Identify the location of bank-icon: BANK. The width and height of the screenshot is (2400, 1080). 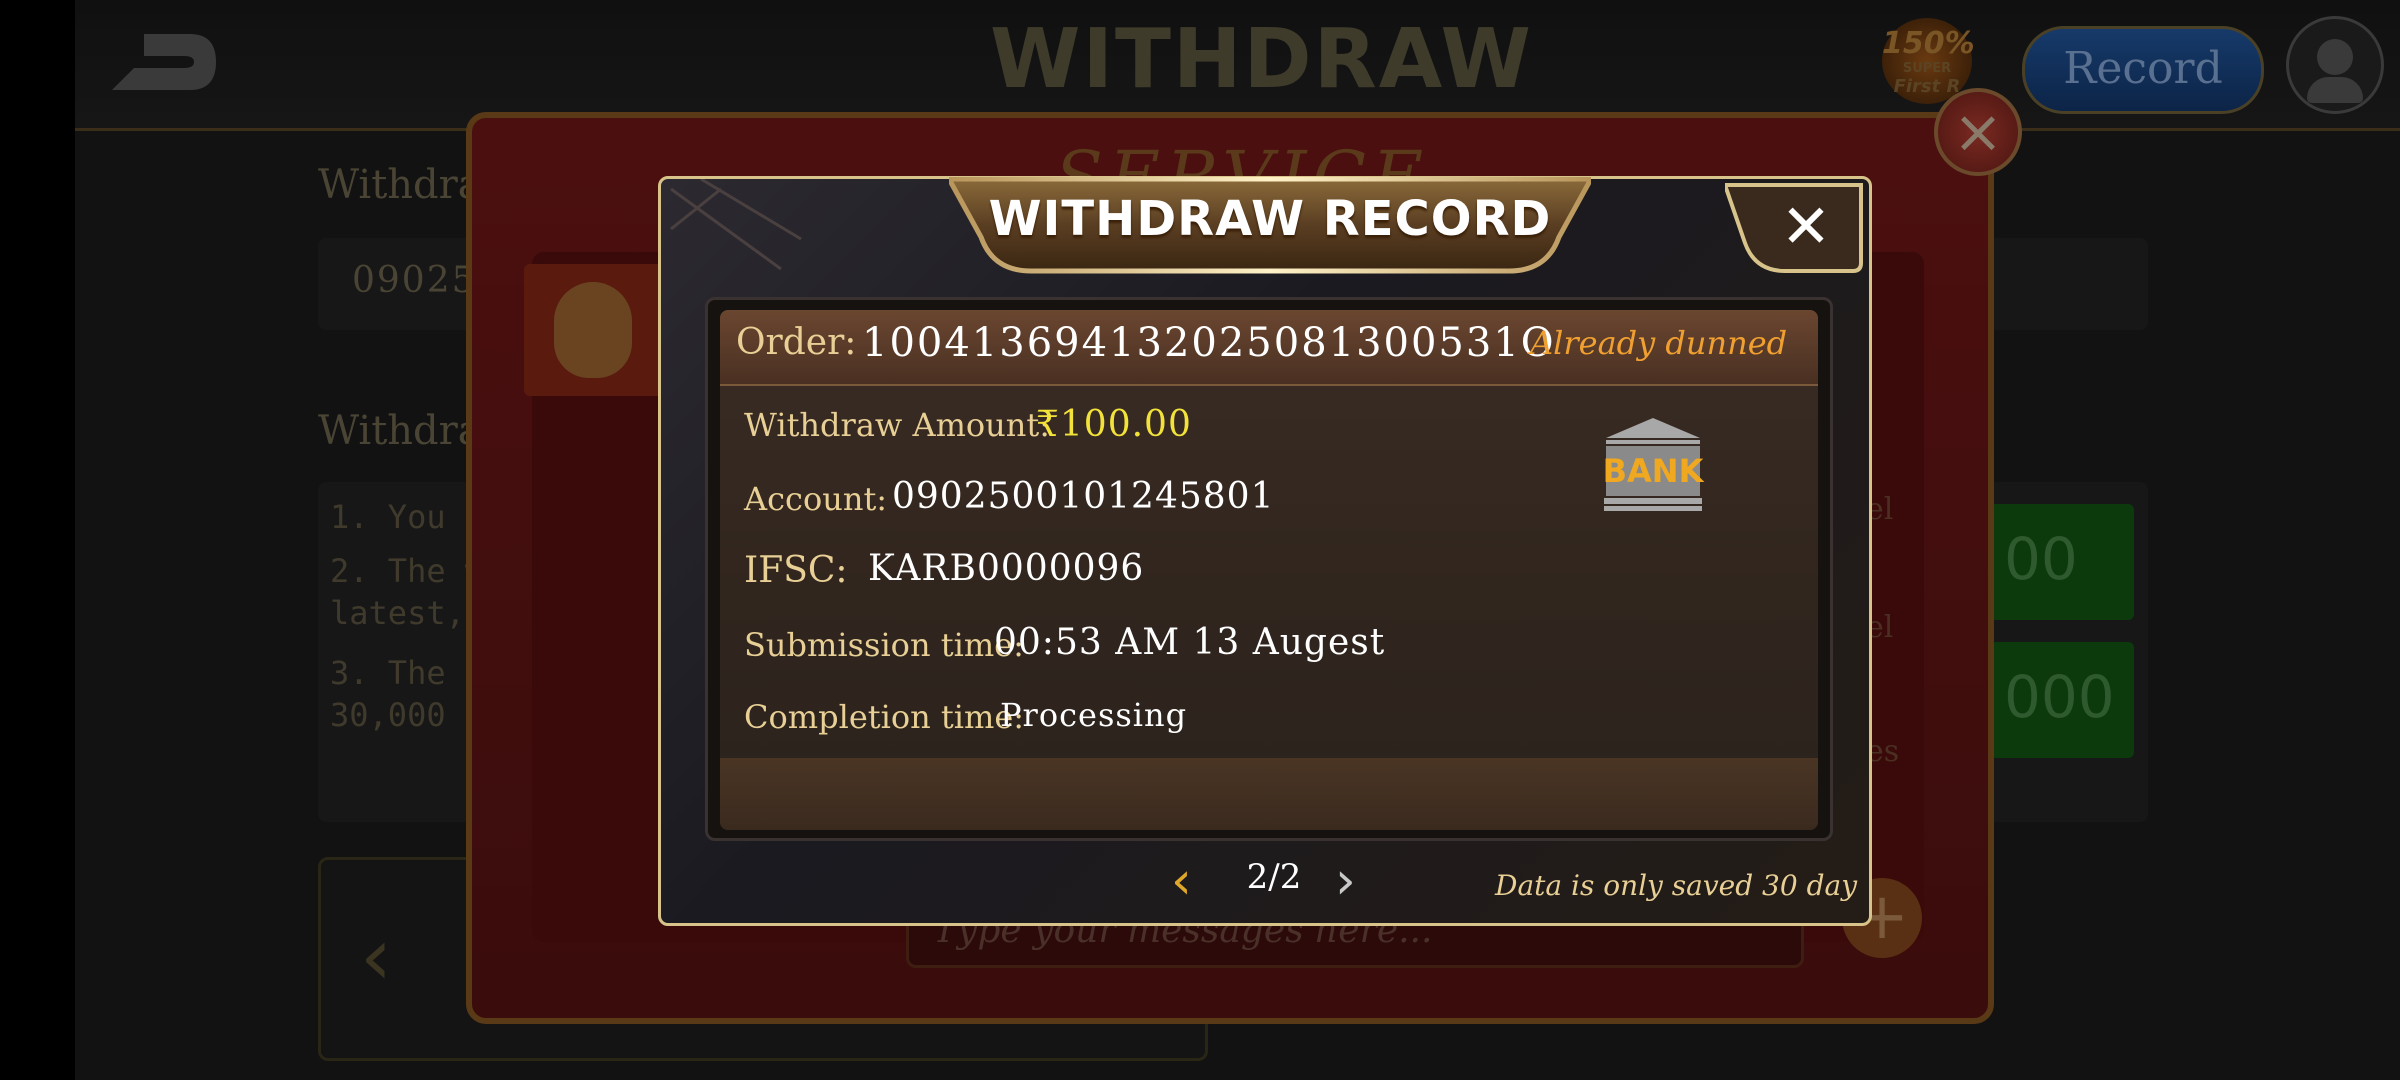
(1653, 464).